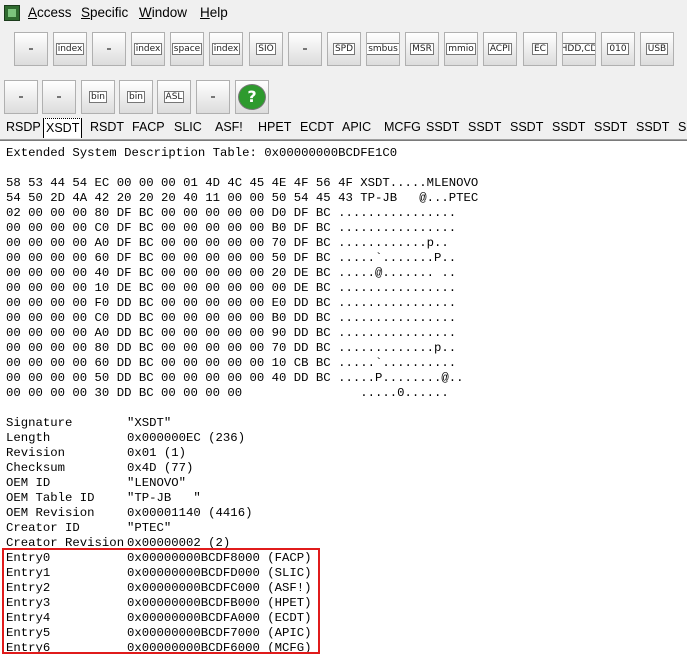  I want to click on secondary-toolbar: bin bin ASL?, so click(343, 96).